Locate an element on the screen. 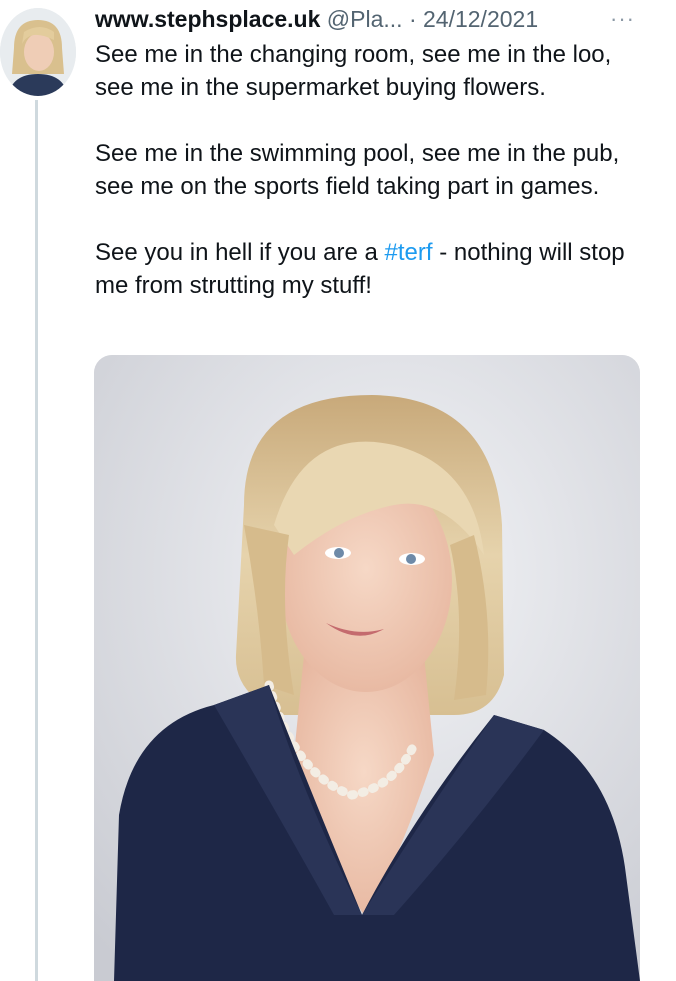 This screenshot has width=676, height=981. author-name: www.stephsplace.uk is located at coordinates (207, 19).